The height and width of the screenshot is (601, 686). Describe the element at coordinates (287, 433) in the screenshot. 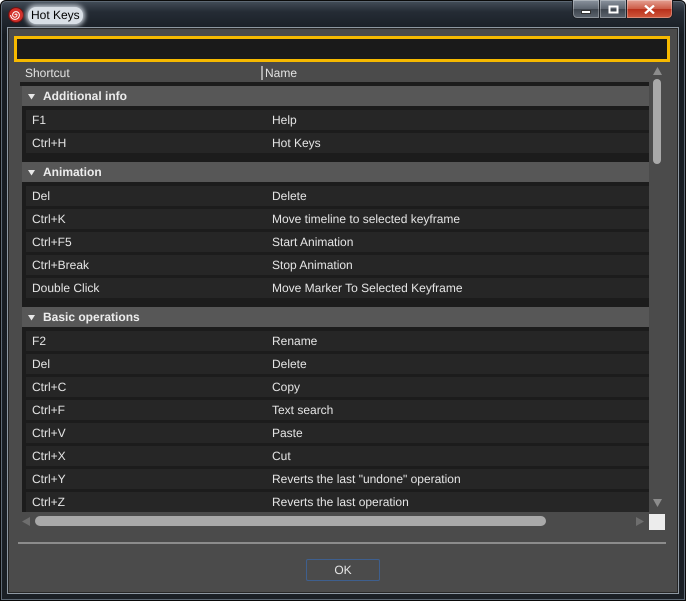

I see `table-cell-text: Paste` at that location.